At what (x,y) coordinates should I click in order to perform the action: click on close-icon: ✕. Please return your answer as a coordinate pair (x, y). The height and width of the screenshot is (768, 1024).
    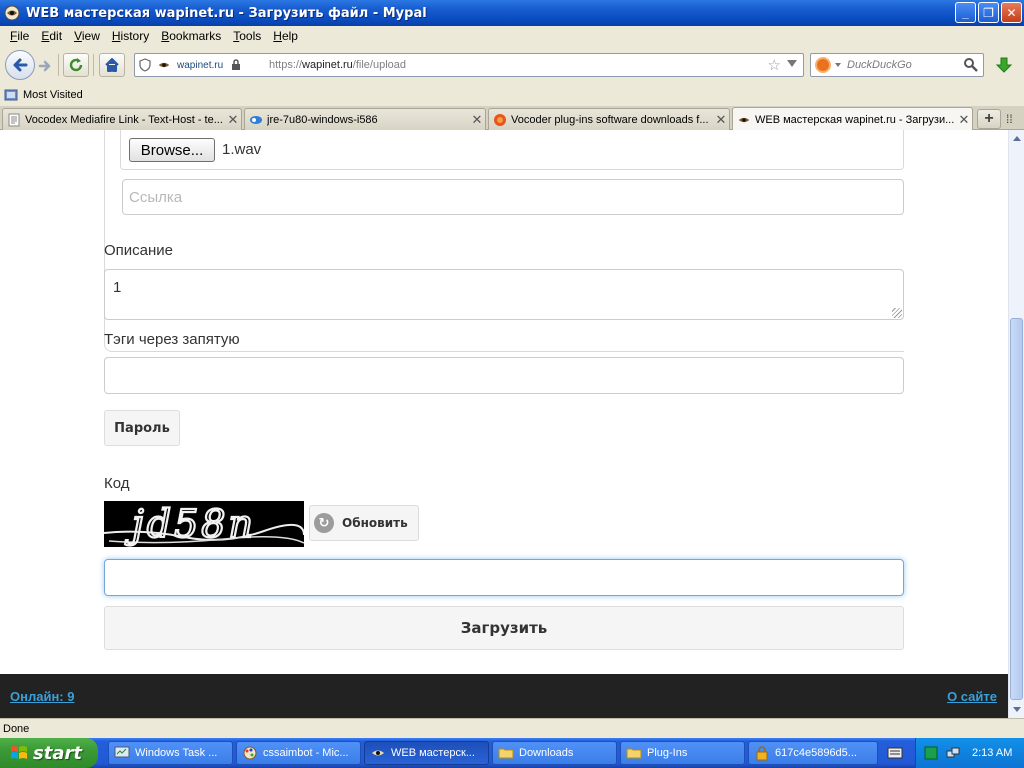
    Looking at the image, I should click on (1011, 12).